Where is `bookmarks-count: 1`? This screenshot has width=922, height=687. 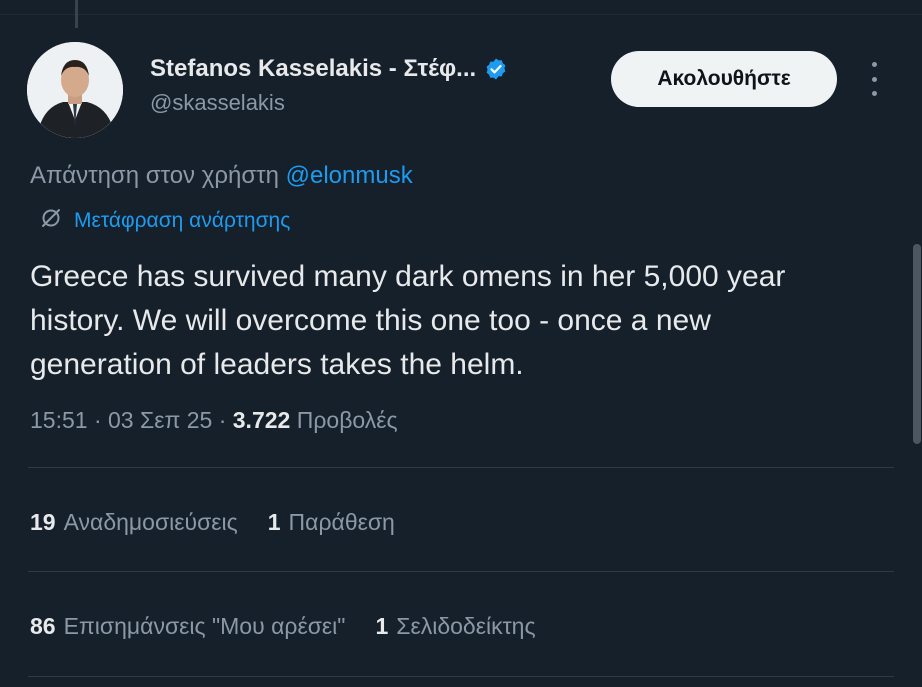 bookmarks-count: 1 is located at coordinates (382, 626).